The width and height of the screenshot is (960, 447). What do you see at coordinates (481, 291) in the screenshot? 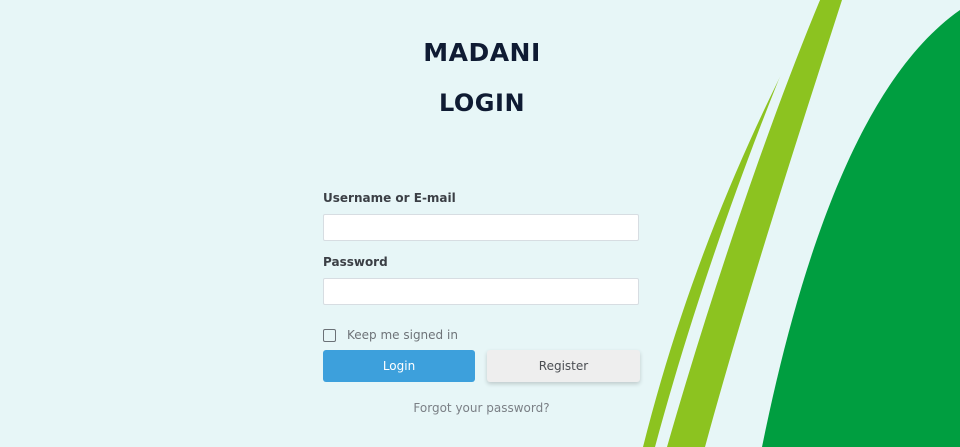
I see `password-input` at bounding box center [481, 291].